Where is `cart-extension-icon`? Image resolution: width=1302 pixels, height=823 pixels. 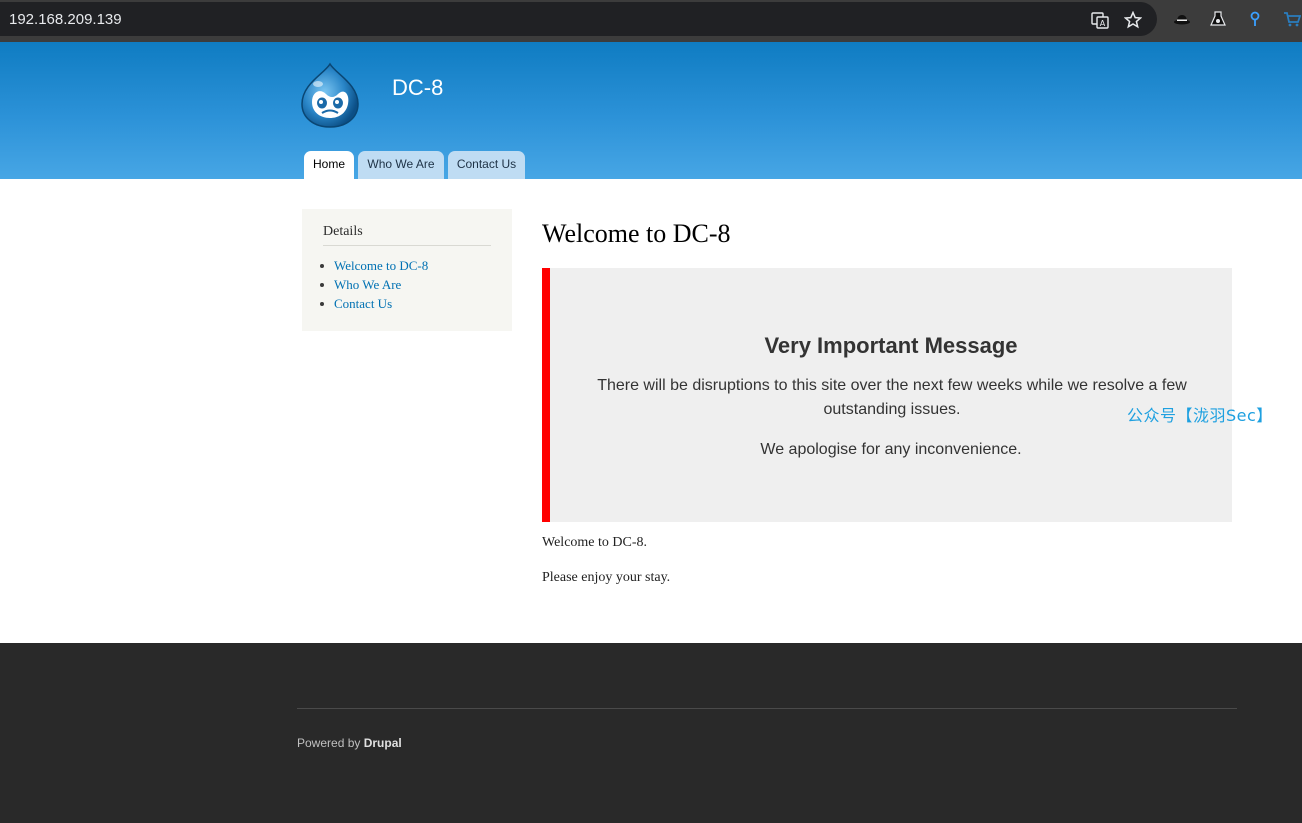 cart-extension-icon is located at coordinates (1292, 19).